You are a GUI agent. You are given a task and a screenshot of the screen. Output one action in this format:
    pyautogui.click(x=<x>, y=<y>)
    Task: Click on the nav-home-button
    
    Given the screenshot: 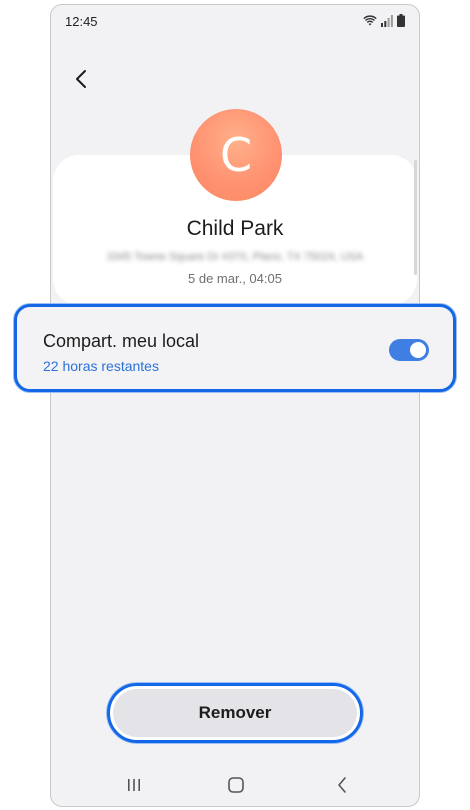 What is the action you would take?
    pyautogui.click(x=236, y=785)
    